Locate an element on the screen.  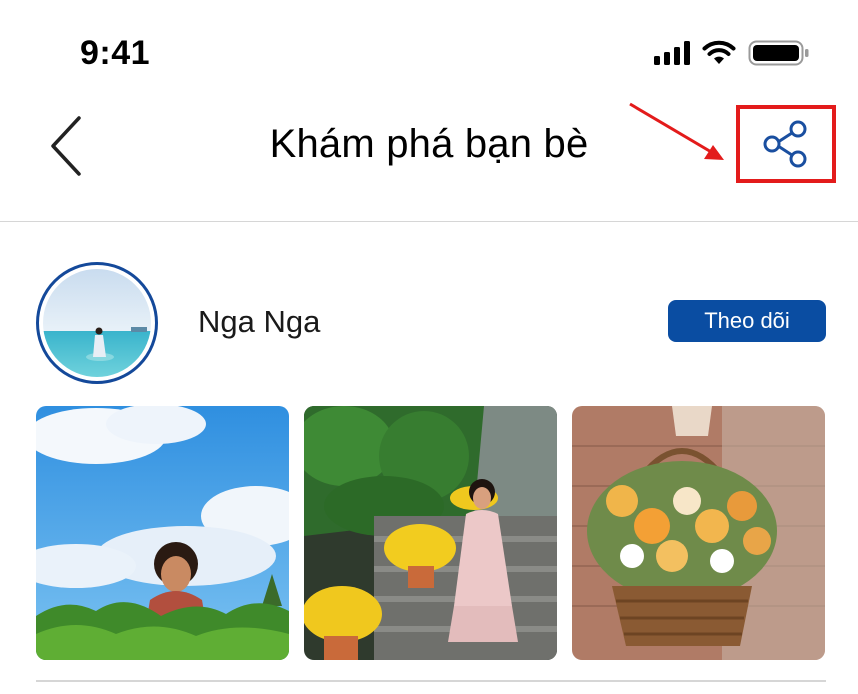
user-name: Nga Nga is located at coordinates (259, 322).